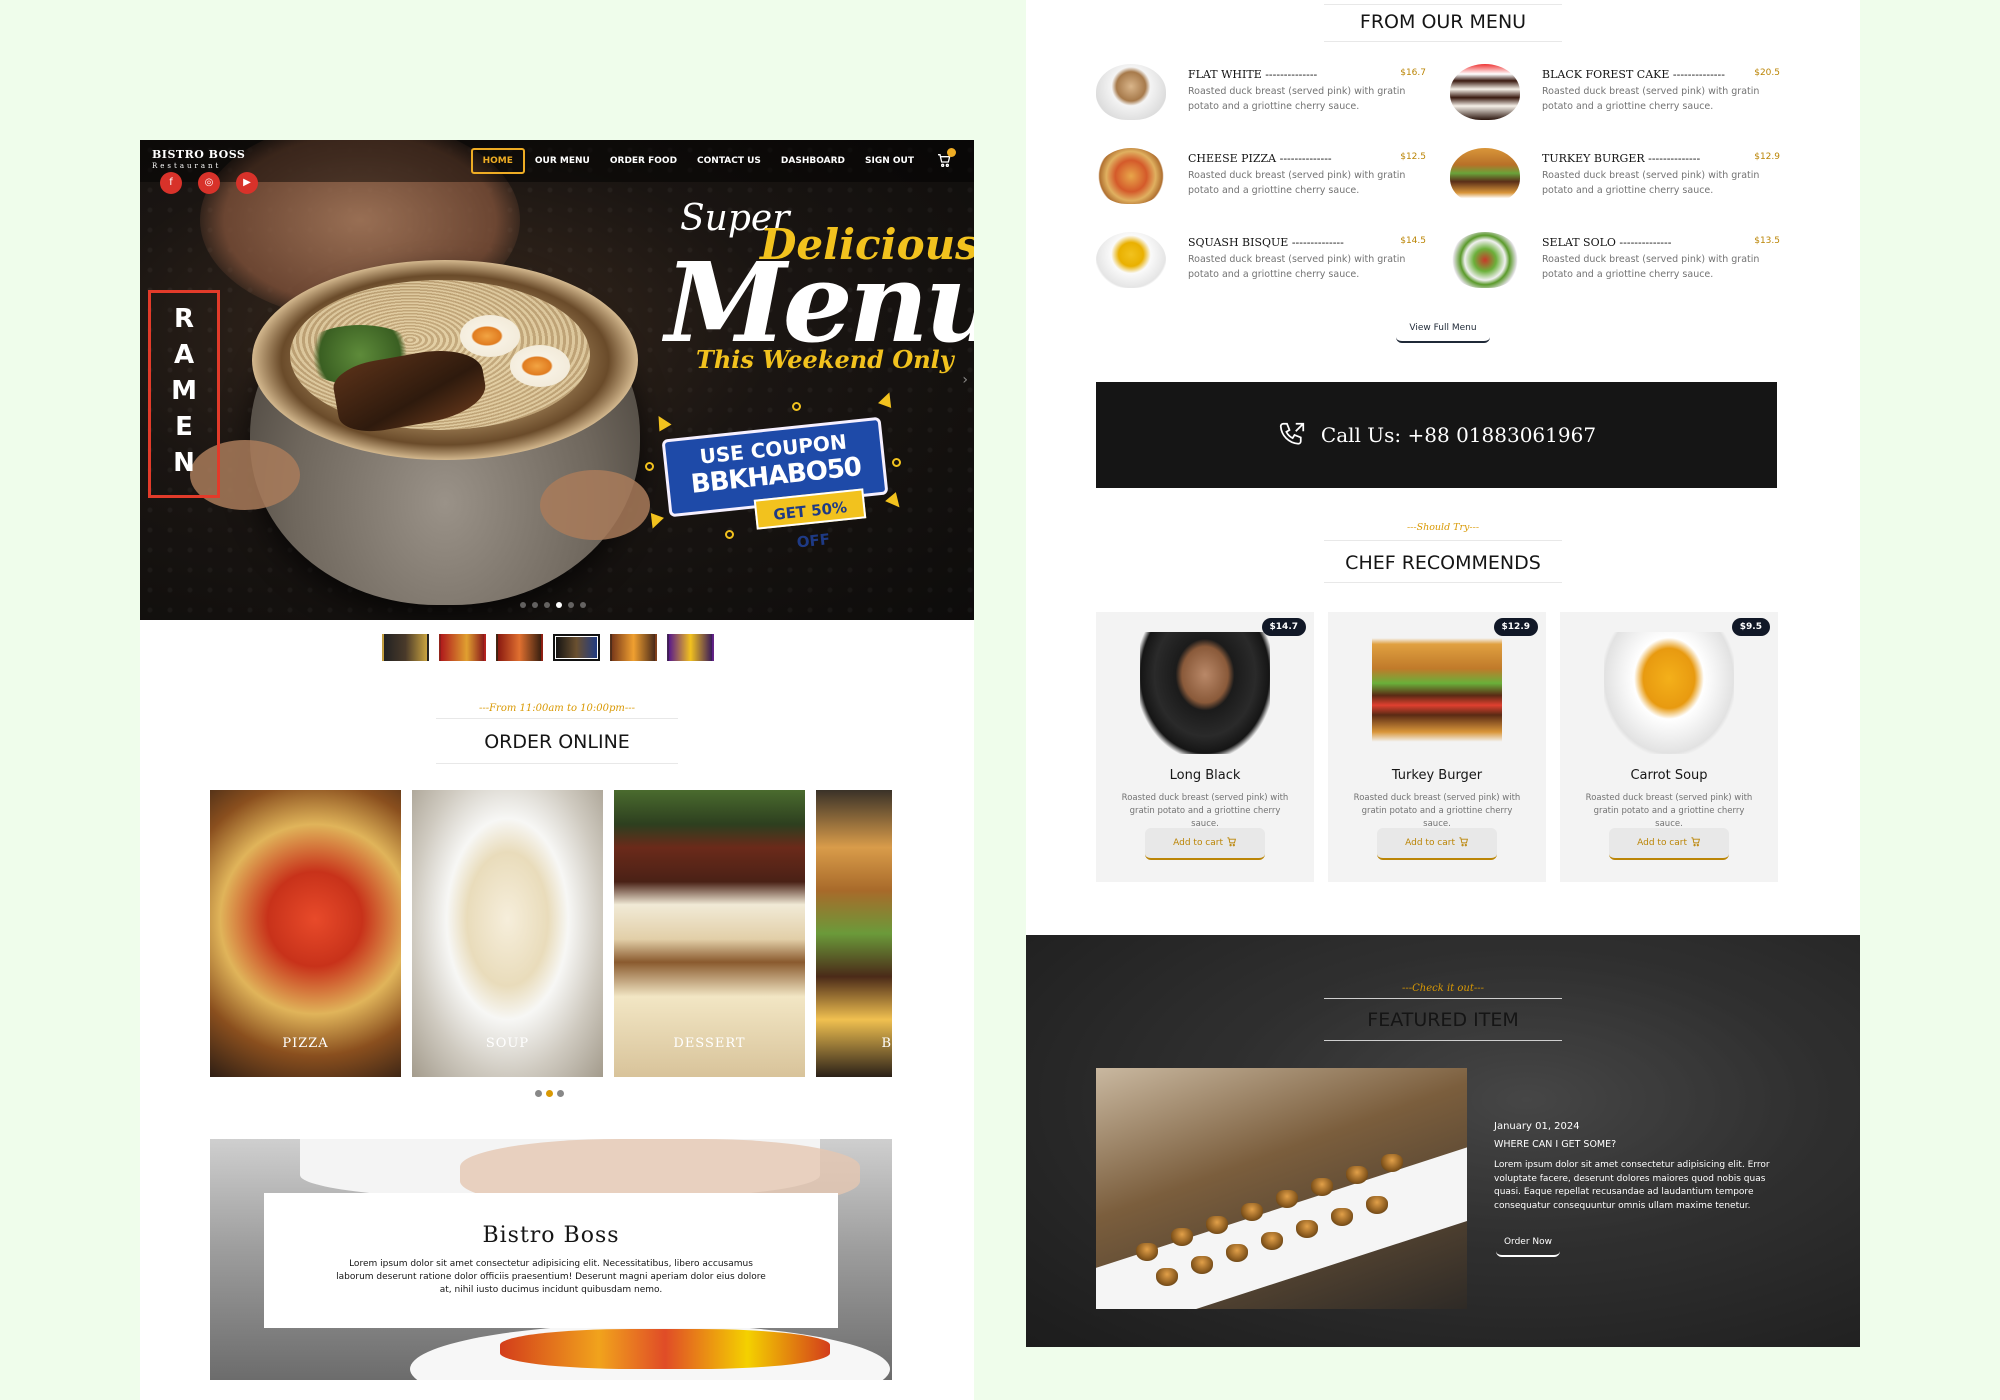 Image resolution: width=2000 pixels, height=1400 pixels. Describe the element at coordinates (305, 933) in the screenshot. I see `category-card-pizza: PIZZA` at that location.